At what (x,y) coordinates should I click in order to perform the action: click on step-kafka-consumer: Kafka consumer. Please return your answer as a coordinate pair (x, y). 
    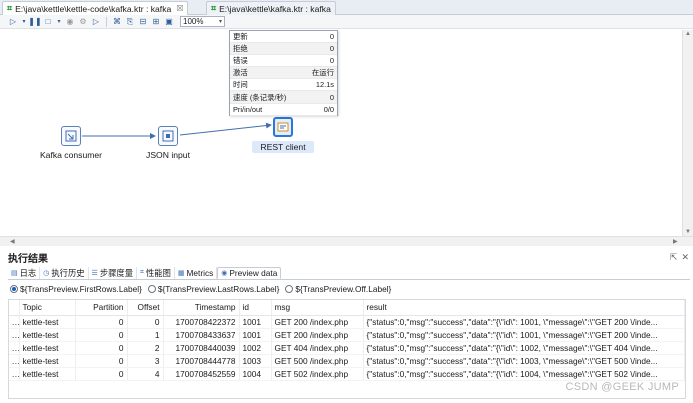
    Looking at the image, I should click on (71, 143).